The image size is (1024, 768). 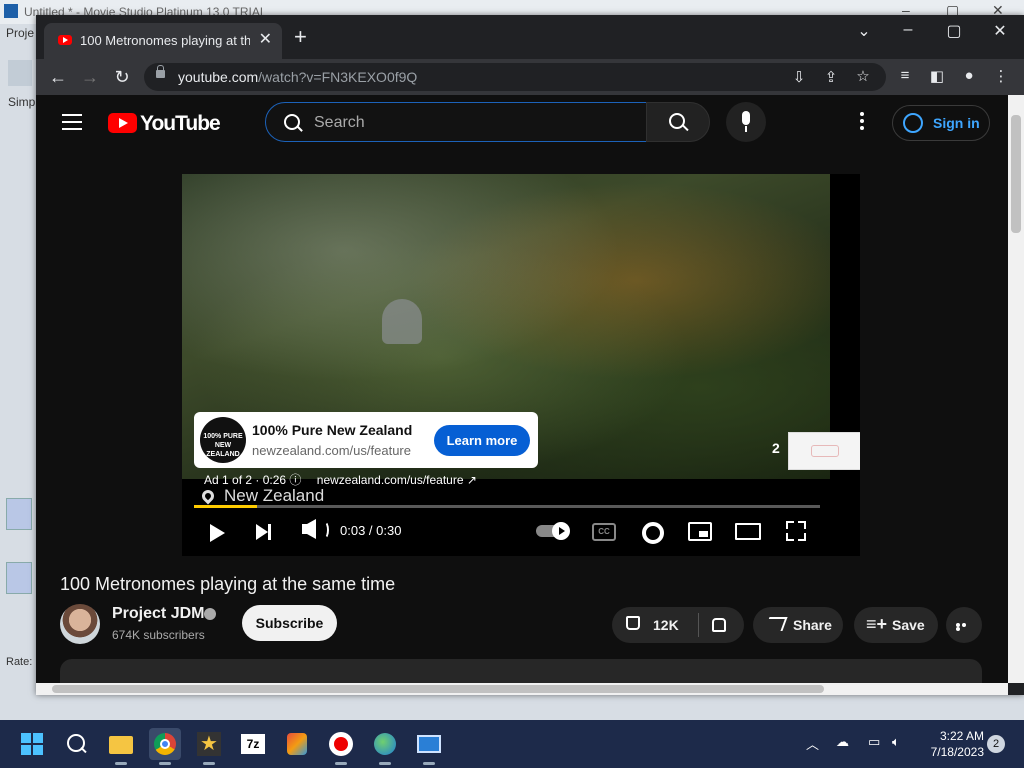 I want to click on dislike-thumb-icon, so click(x=719, y=625).